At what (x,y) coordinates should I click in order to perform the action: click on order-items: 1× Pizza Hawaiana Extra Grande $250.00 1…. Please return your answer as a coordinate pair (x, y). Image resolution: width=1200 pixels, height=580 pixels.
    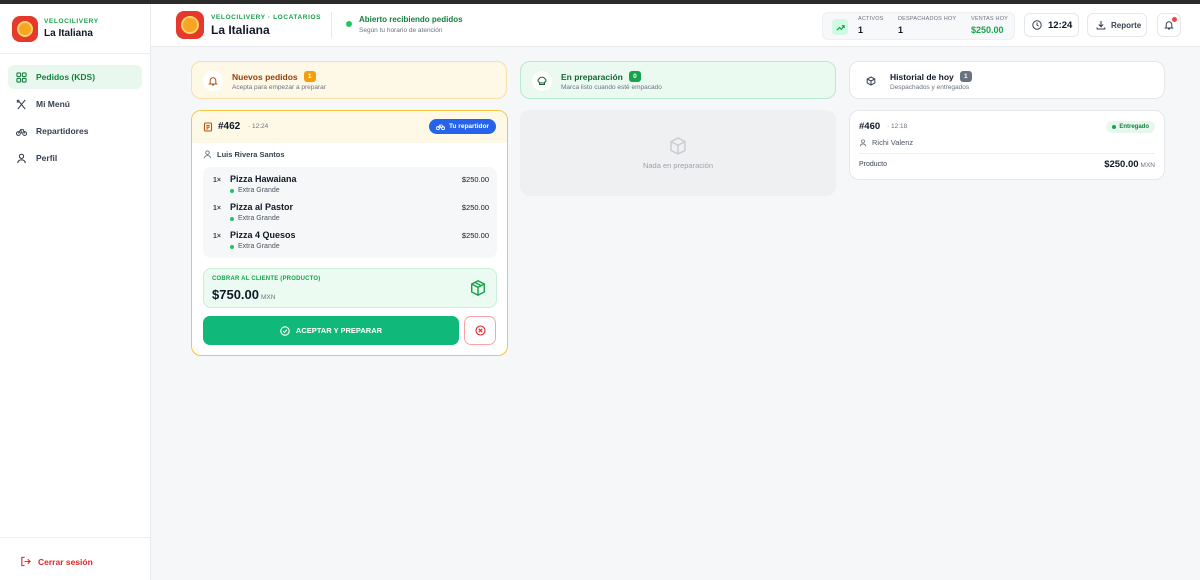
    Looking at the image, I should click on (350, 212).